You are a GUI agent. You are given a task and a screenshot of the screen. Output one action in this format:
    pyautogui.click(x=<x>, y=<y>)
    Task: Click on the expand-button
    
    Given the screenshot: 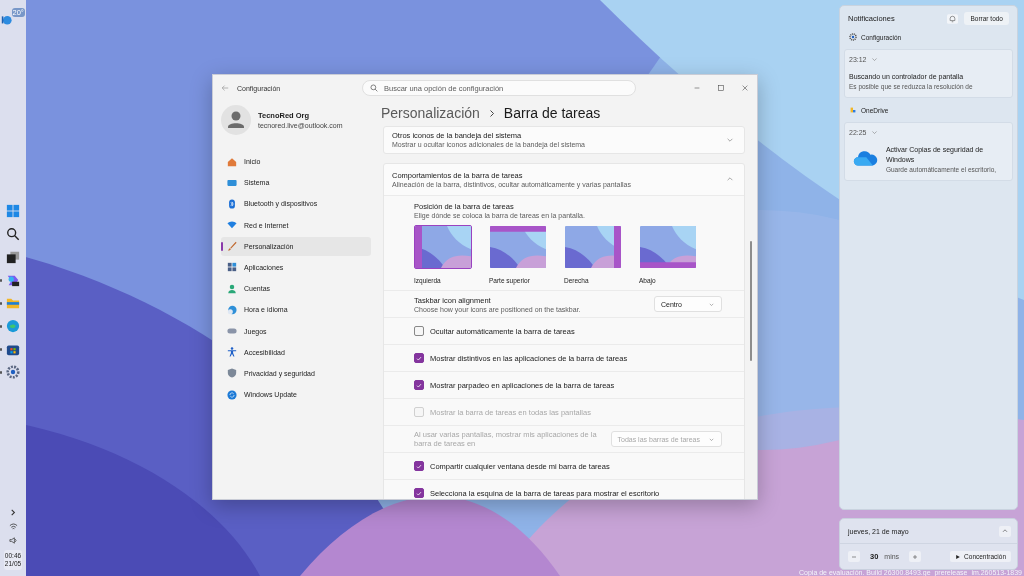 What is the action you would take?
    pyautogui.click(x=1005, y=531)
    